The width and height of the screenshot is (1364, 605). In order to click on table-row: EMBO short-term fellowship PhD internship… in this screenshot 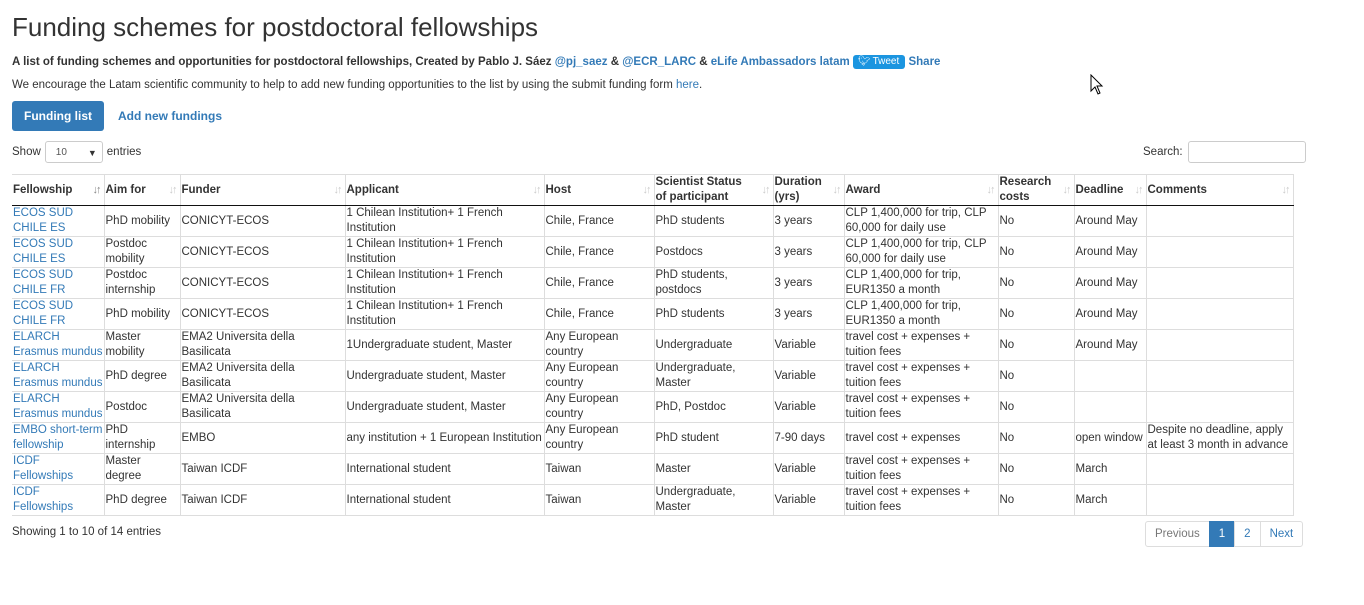, I will do `click(653, 438)`.